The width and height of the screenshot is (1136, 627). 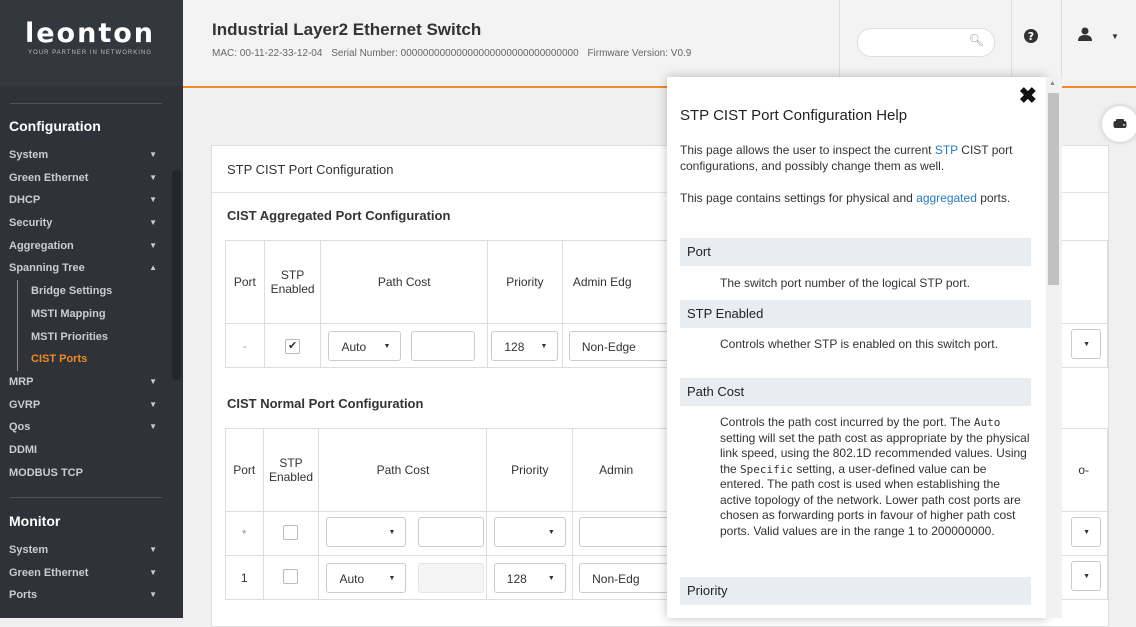 I want to click on sidebar-item-monitor-green-ethernet: Green Ethernet ▼, so click(x=85, y=573).